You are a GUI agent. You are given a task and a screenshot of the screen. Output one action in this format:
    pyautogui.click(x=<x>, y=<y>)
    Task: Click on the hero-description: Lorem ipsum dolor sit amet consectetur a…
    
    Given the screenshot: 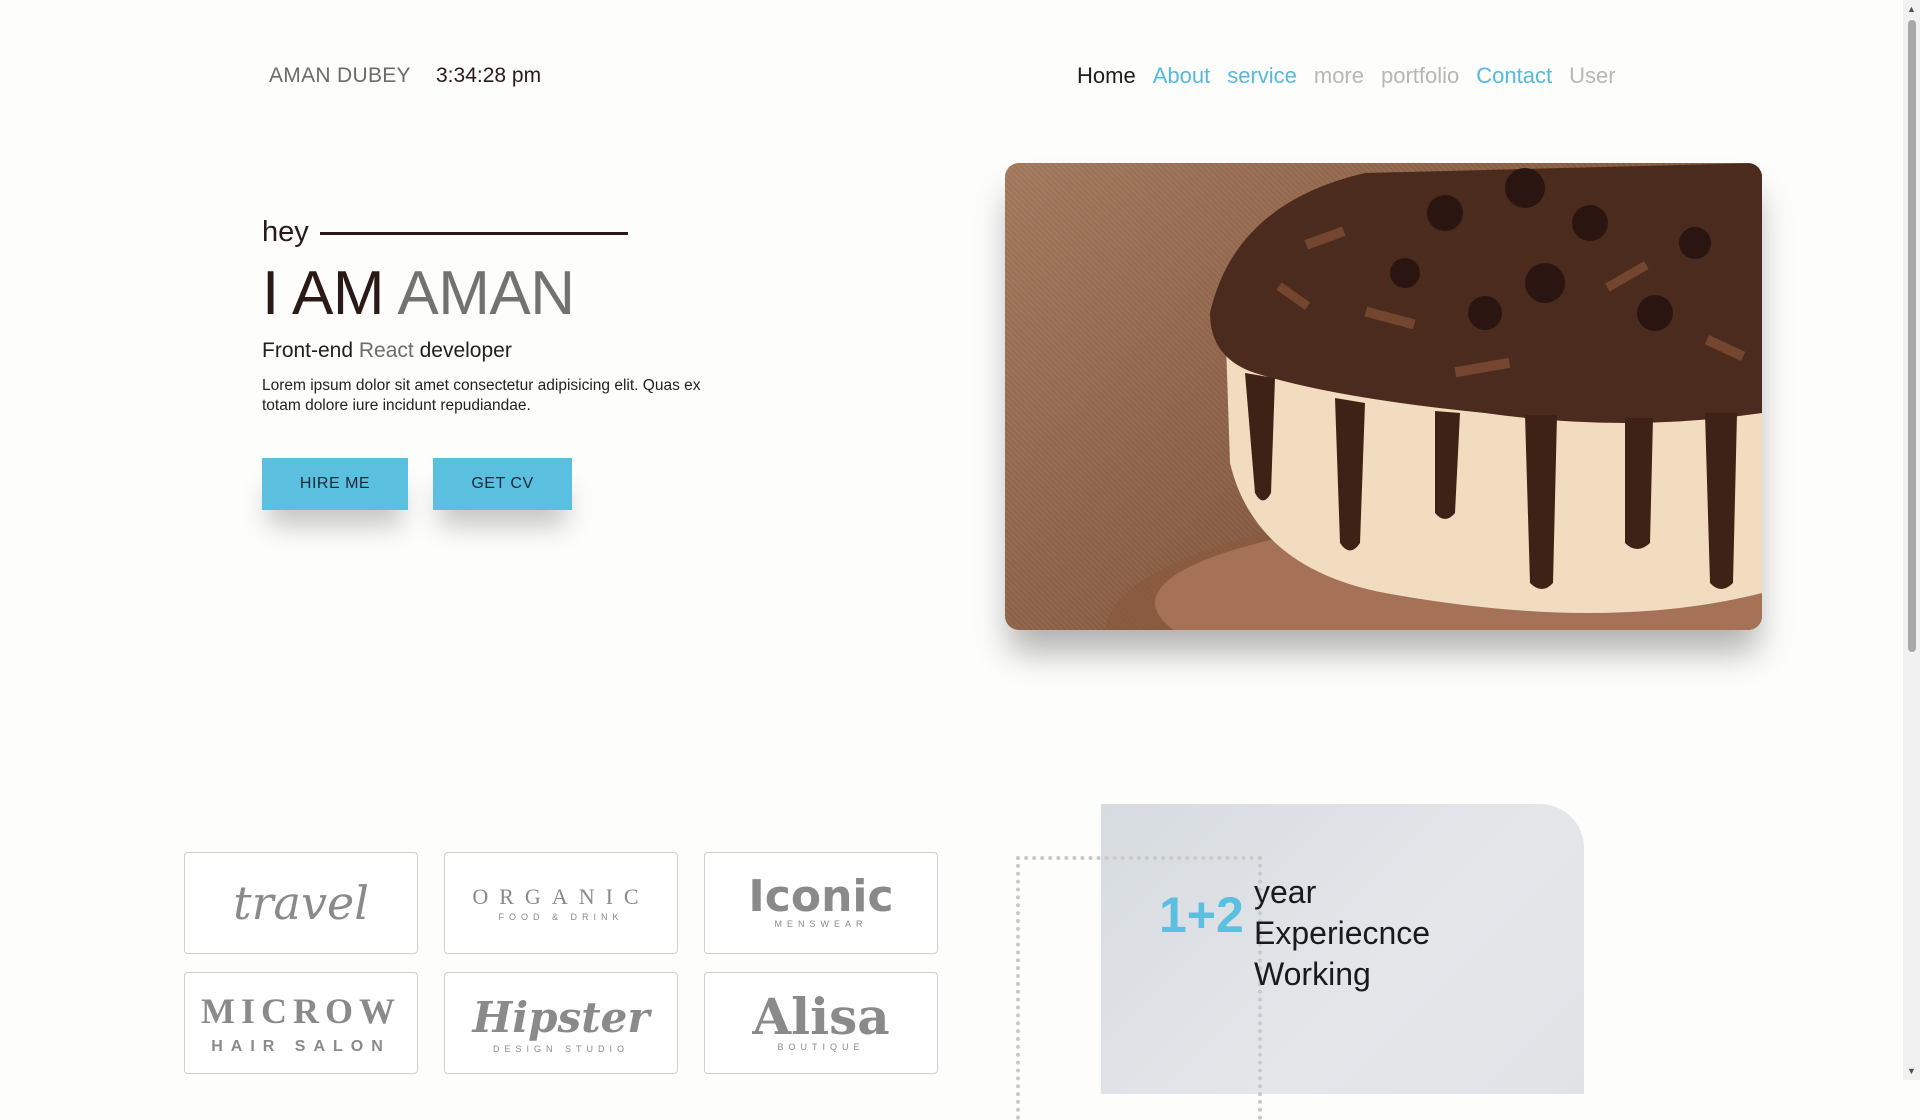 What is the action you would take?
    pyautogui.click(x=481, y=395)
    